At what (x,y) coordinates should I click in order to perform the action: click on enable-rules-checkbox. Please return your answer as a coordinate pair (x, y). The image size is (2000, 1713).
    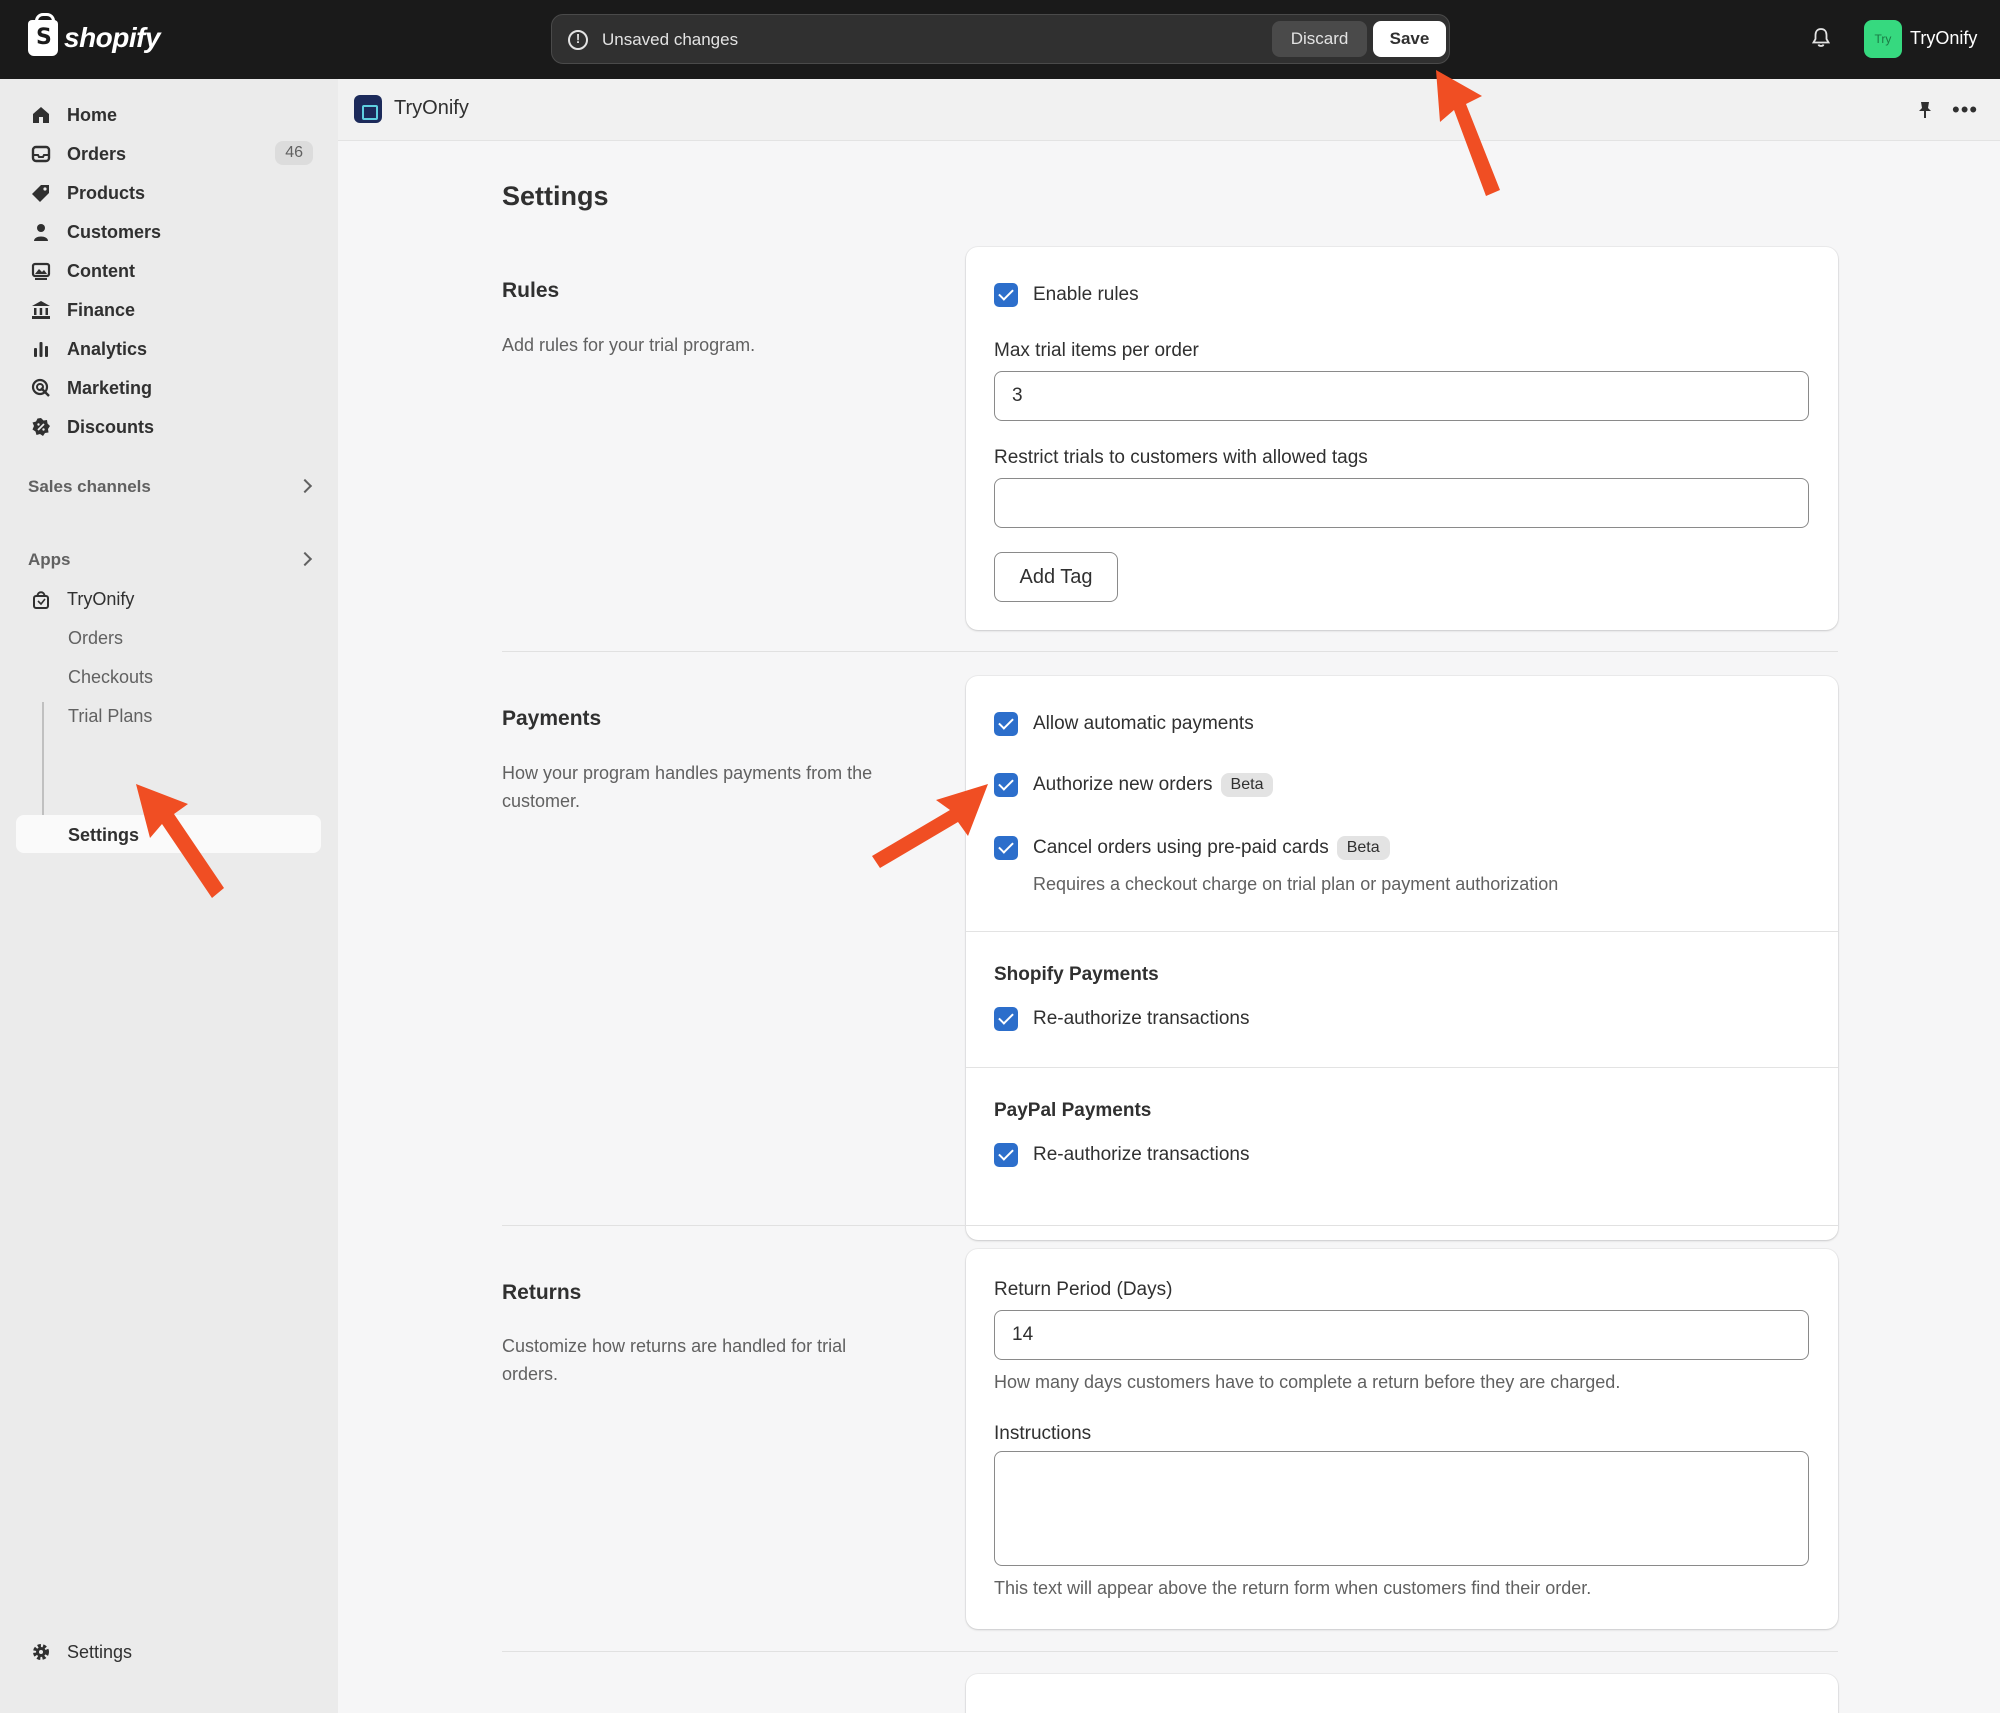
    Looking at the image, I should click on (1006, 295).